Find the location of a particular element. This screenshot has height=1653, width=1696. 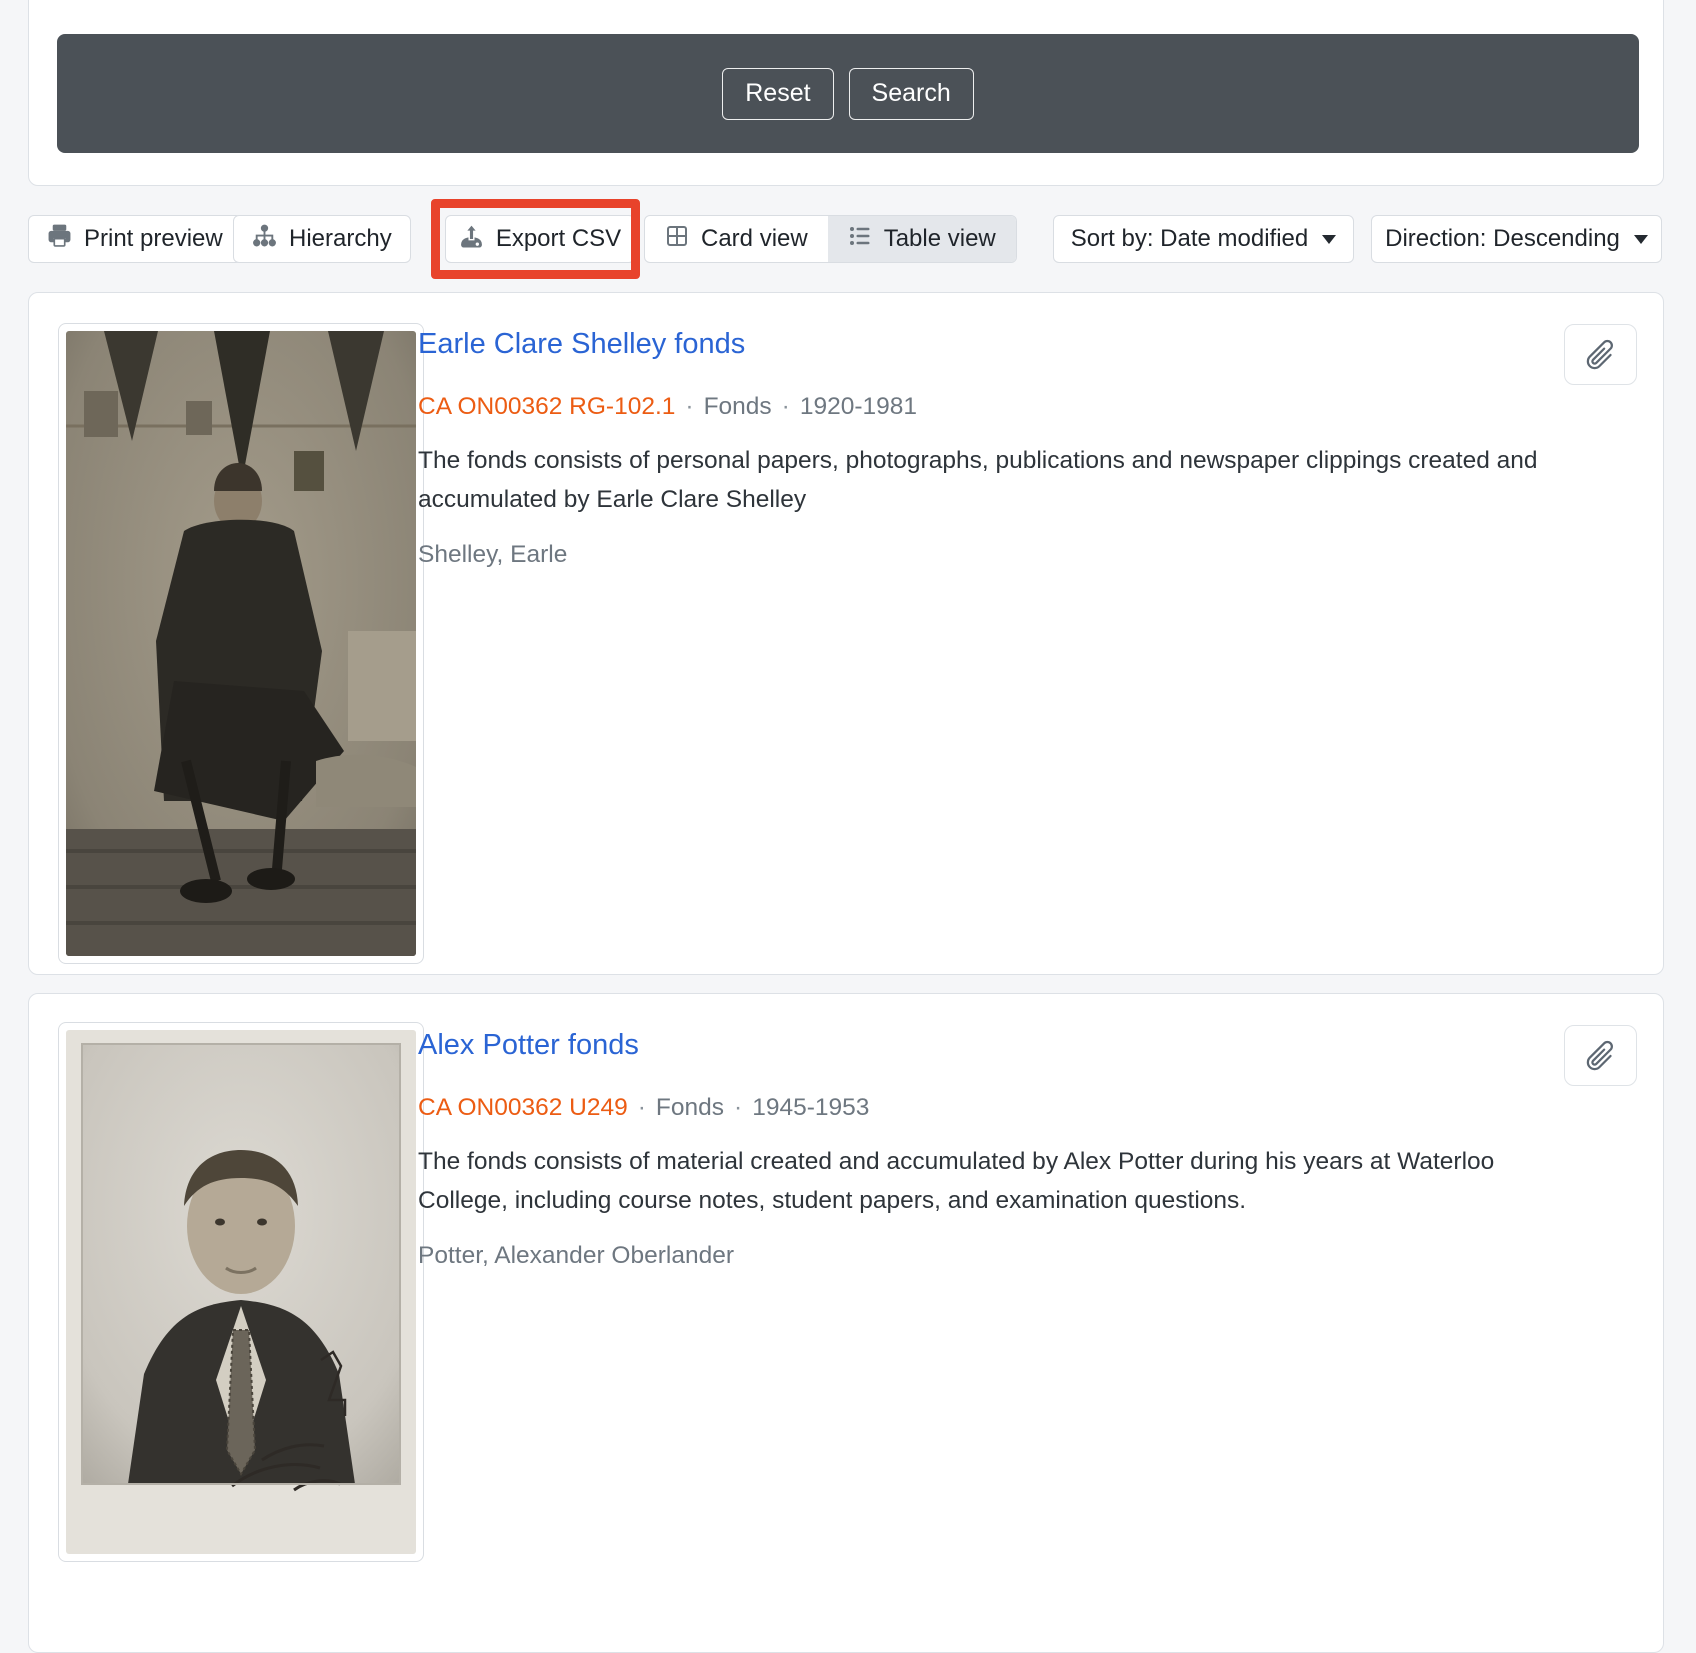

result-title-link: Alex Potter fonds is located at coordinates (528, 1045).